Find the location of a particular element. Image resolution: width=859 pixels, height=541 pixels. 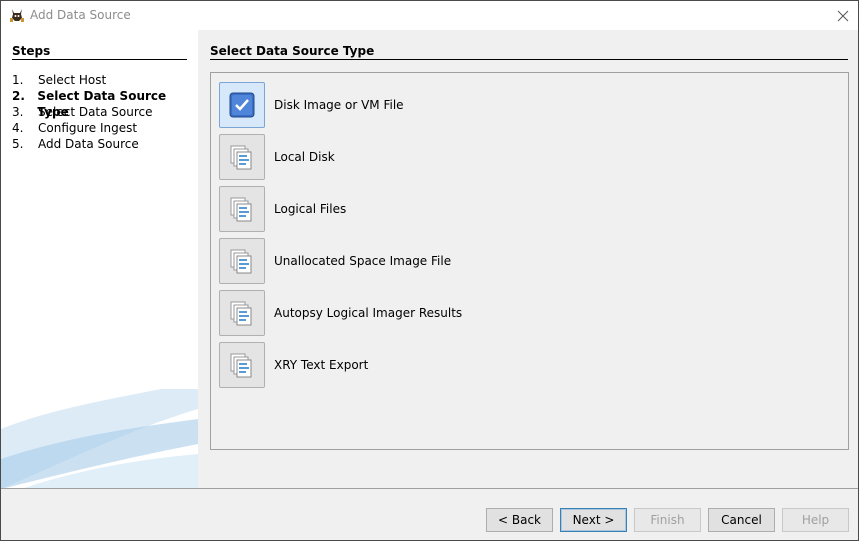

page-title: Select Data Source Type is located at coordinates (529, 52).